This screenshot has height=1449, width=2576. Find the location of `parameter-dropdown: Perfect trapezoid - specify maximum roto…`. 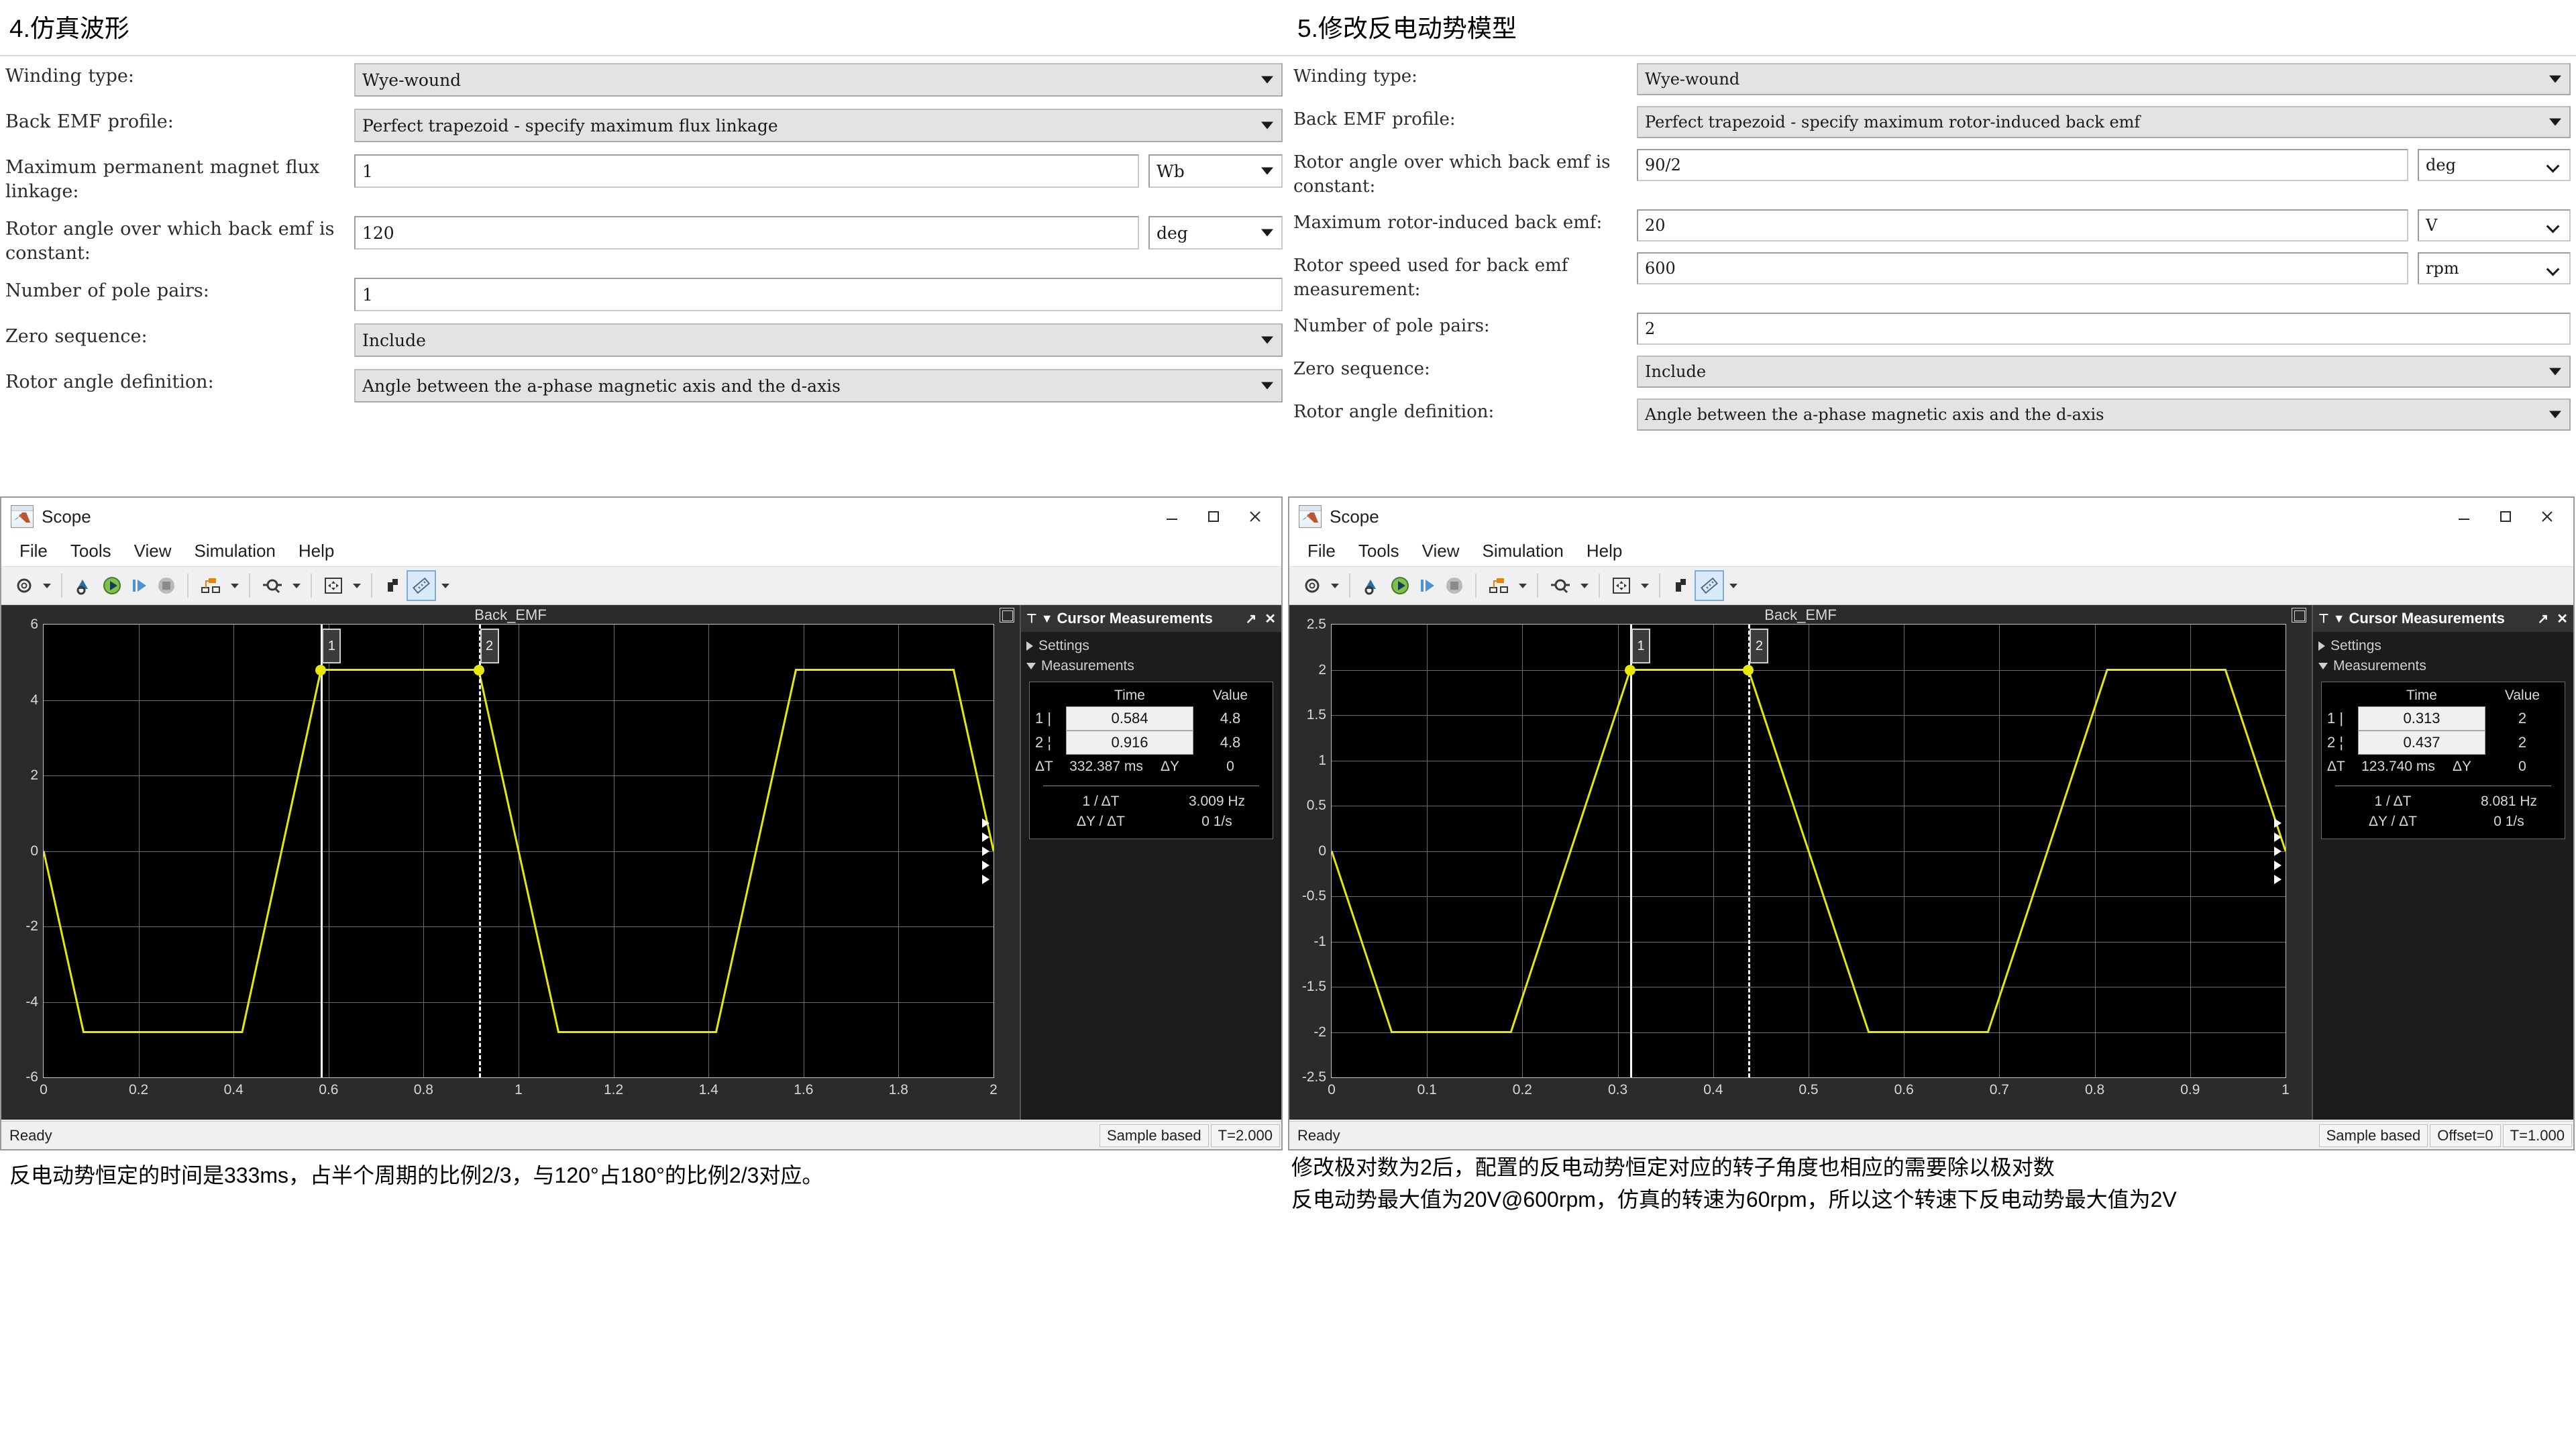

parameter-dropdown: Perfect trapezoid - specify maximum roto… is located at coordinates (2104, 122).